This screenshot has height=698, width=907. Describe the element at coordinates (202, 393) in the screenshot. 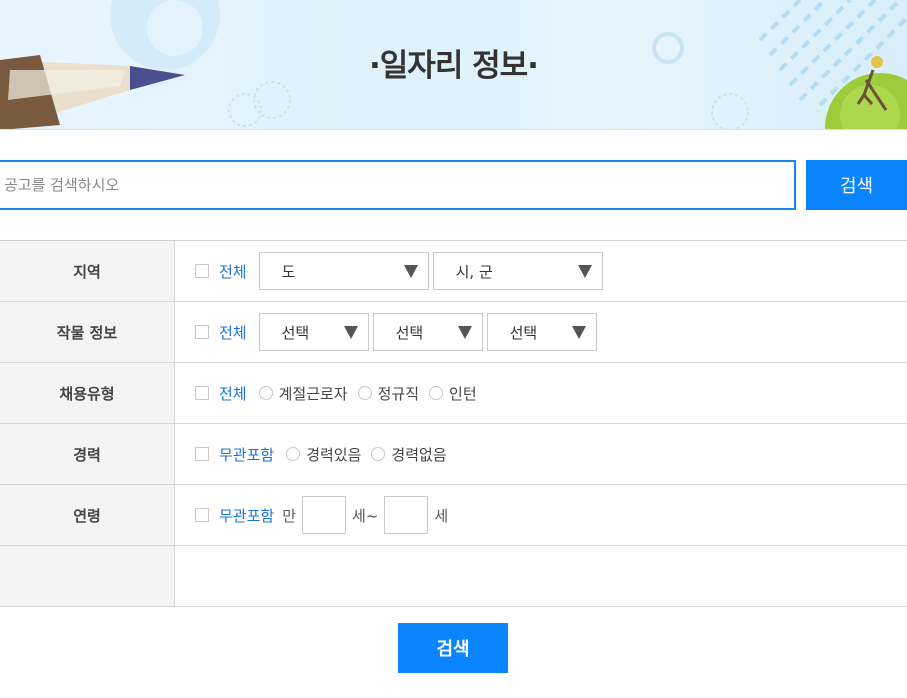

I see `employment-all-checkbox` at that location.